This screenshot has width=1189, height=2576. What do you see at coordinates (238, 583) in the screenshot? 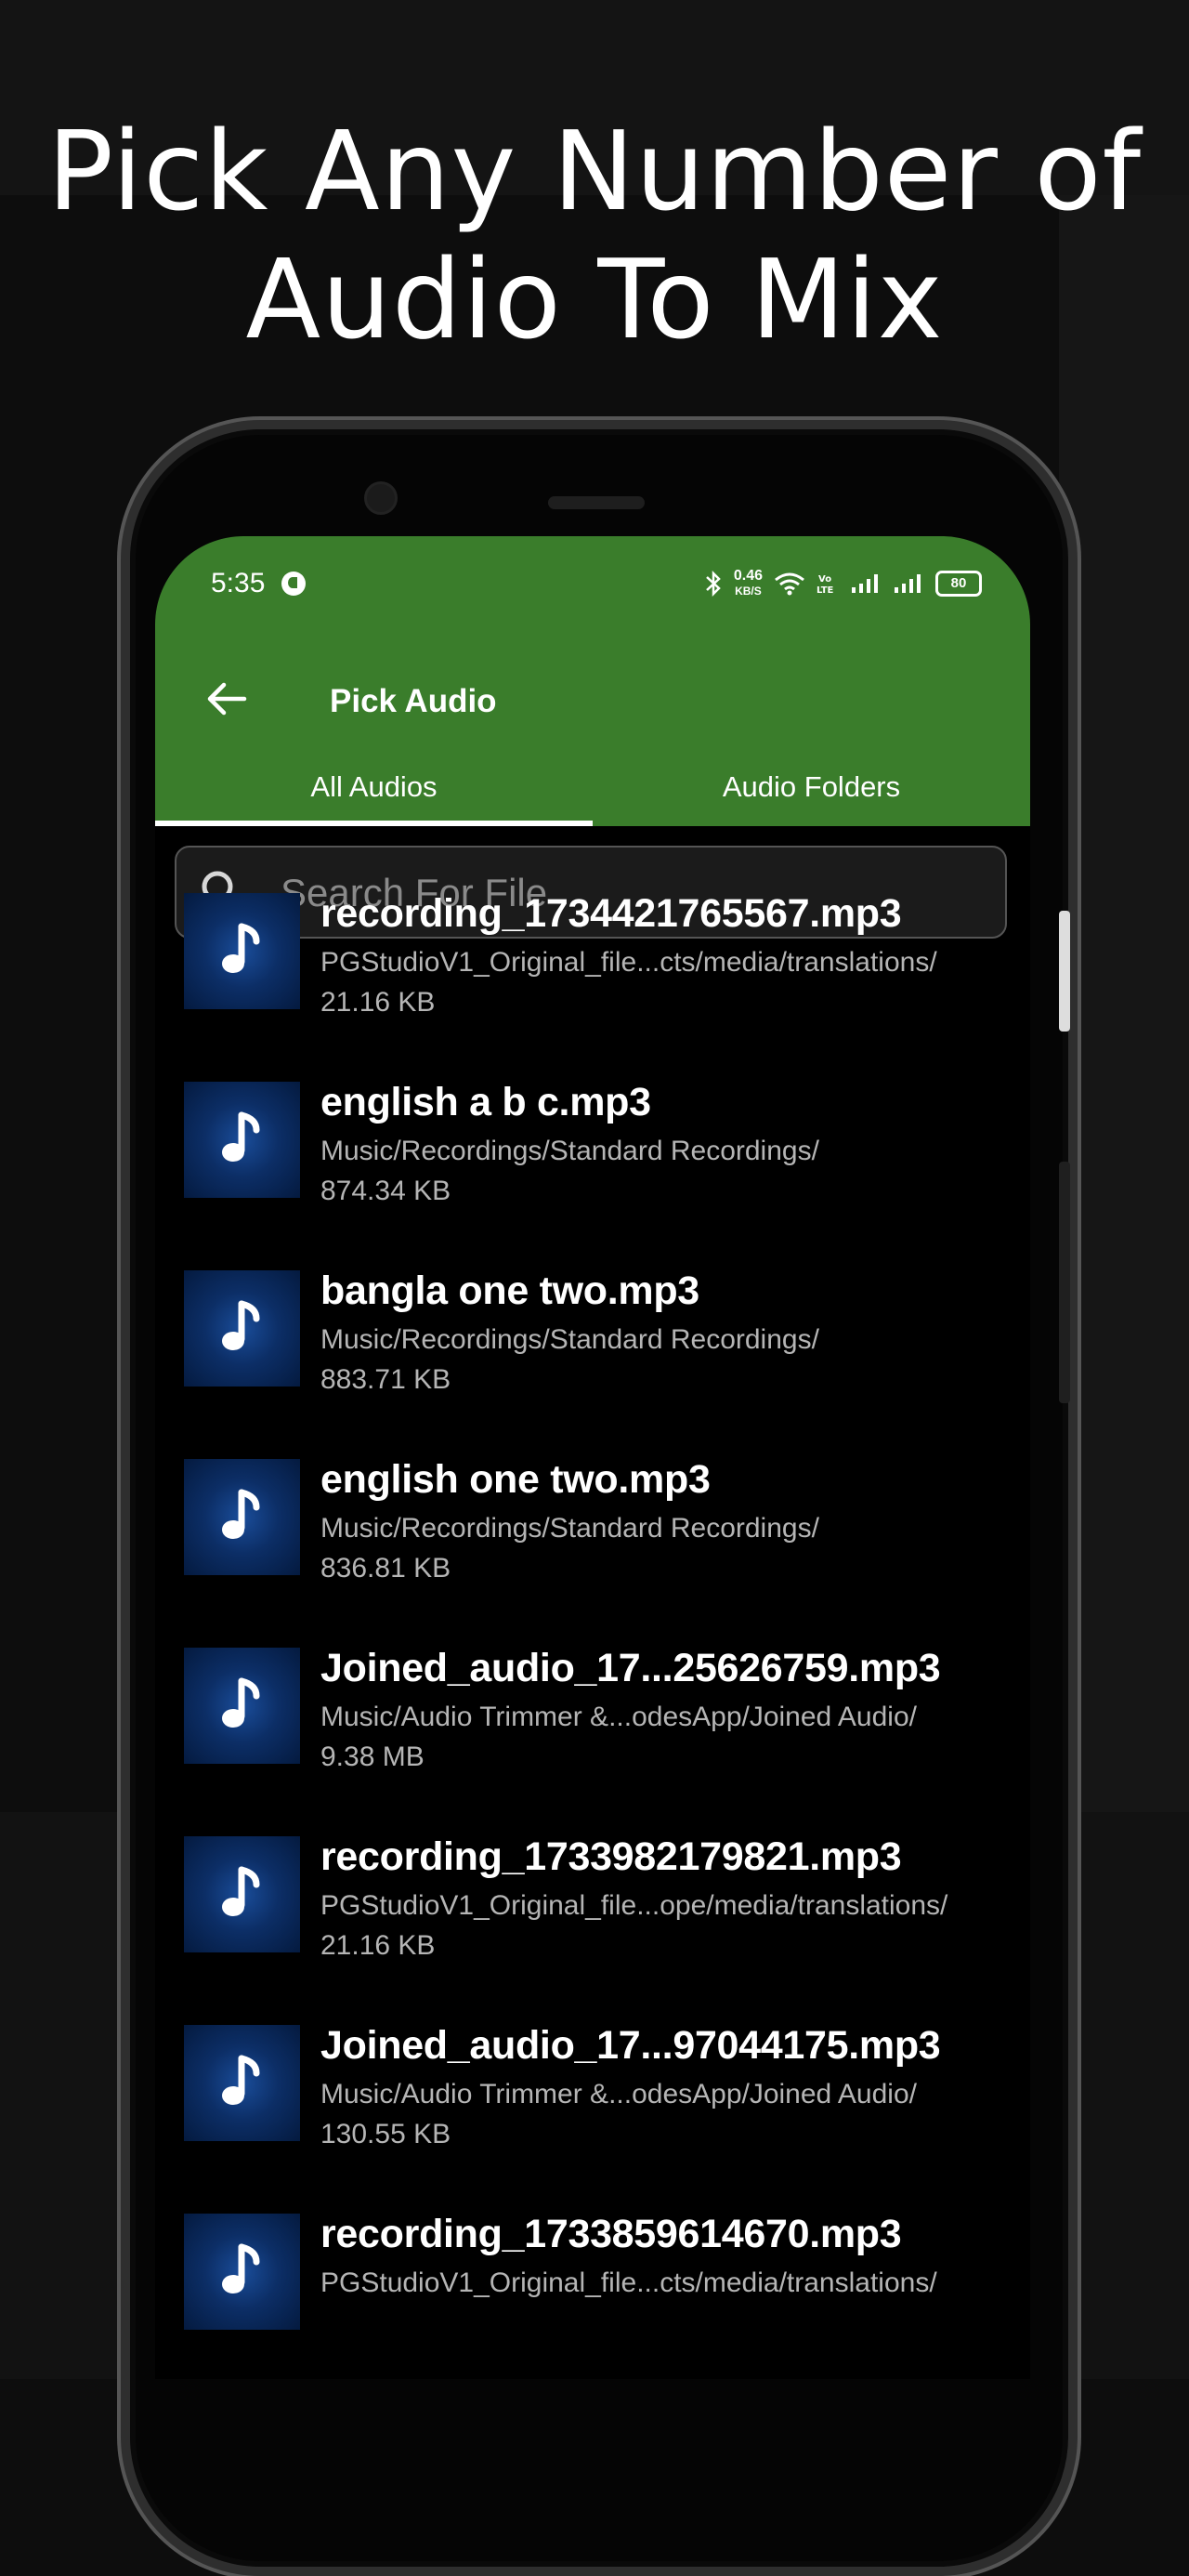
I see `status-time: 5:35` at bounding box center [238, 583].